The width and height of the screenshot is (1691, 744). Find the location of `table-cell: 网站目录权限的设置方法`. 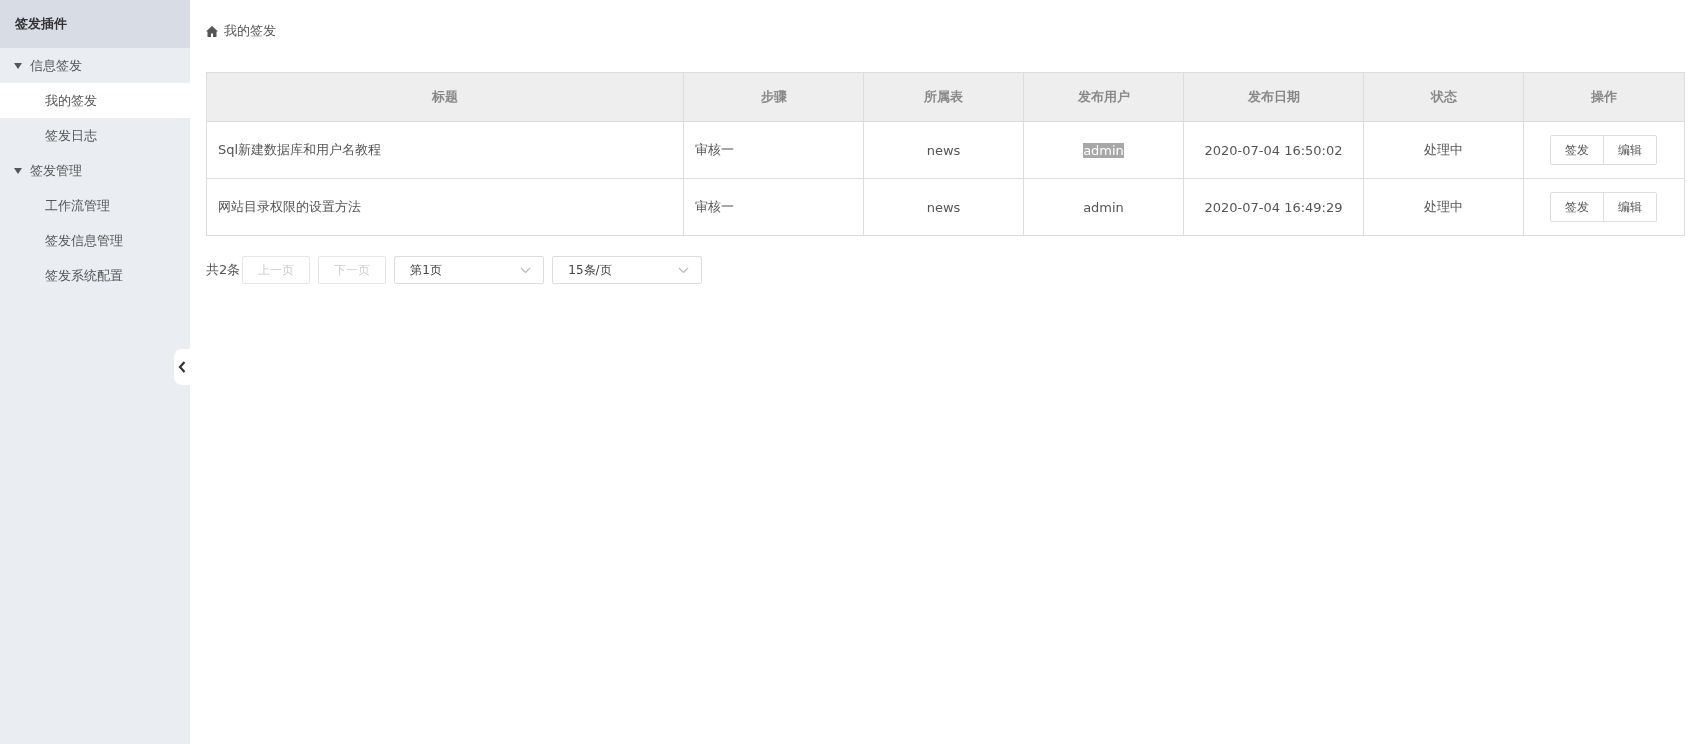

table-cell: 网站目录权限的设置方法 is located at coordinates (445, 206).